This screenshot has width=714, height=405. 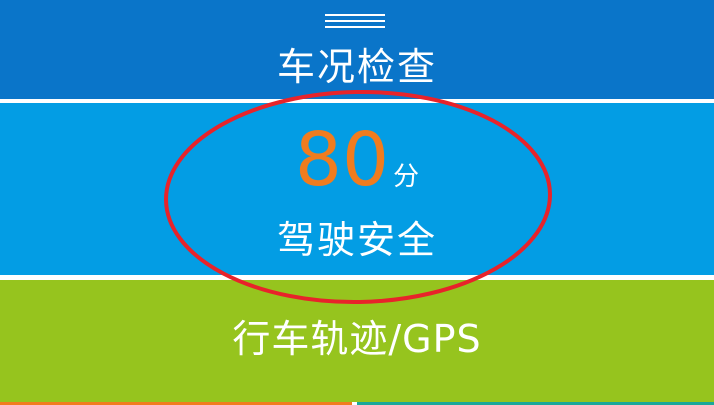 What do you see at coordinates (356, 240) in the screenshot?
I see `driving-safety-label: 驾驶安全` at bounding box center [356, 240].